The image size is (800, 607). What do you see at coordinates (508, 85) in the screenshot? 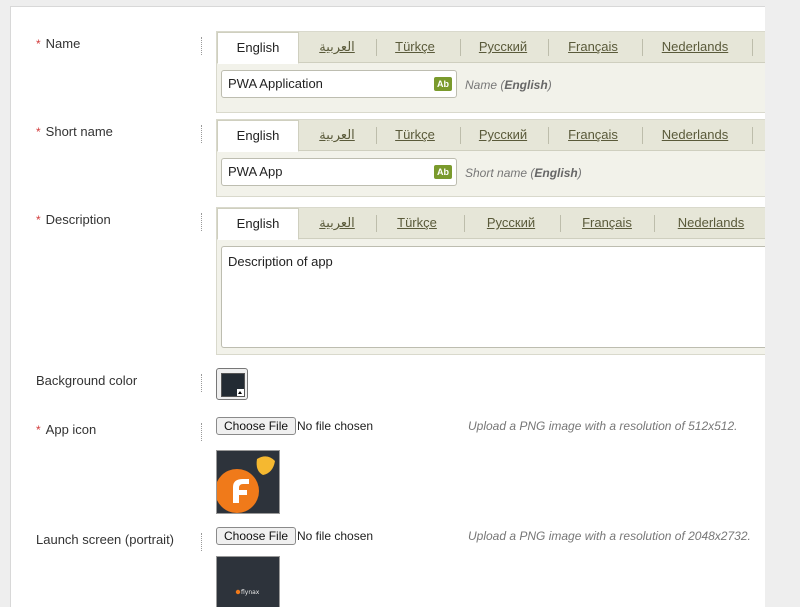
I see `name-hint: Name (English)` at bounding box center [508, 85].